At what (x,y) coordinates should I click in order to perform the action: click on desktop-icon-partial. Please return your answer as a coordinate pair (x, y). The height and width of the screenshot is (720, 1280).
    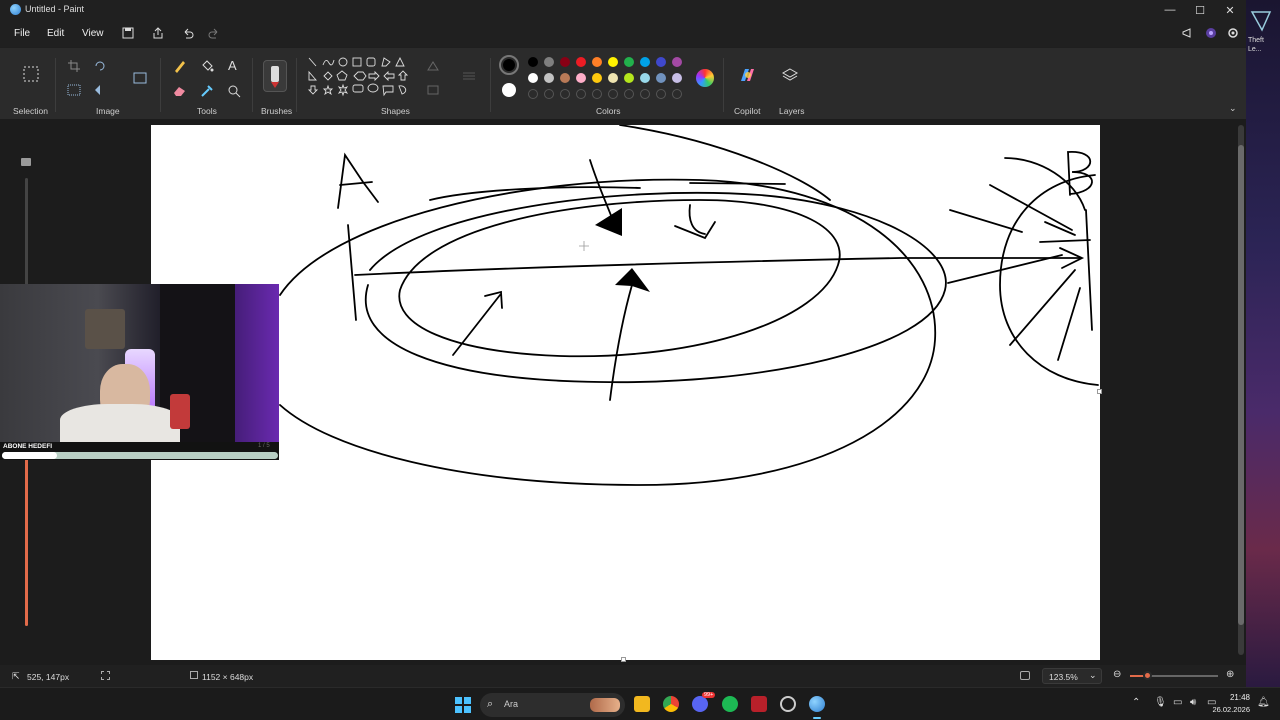
    Looking at the image, I should click on (1261, 20).